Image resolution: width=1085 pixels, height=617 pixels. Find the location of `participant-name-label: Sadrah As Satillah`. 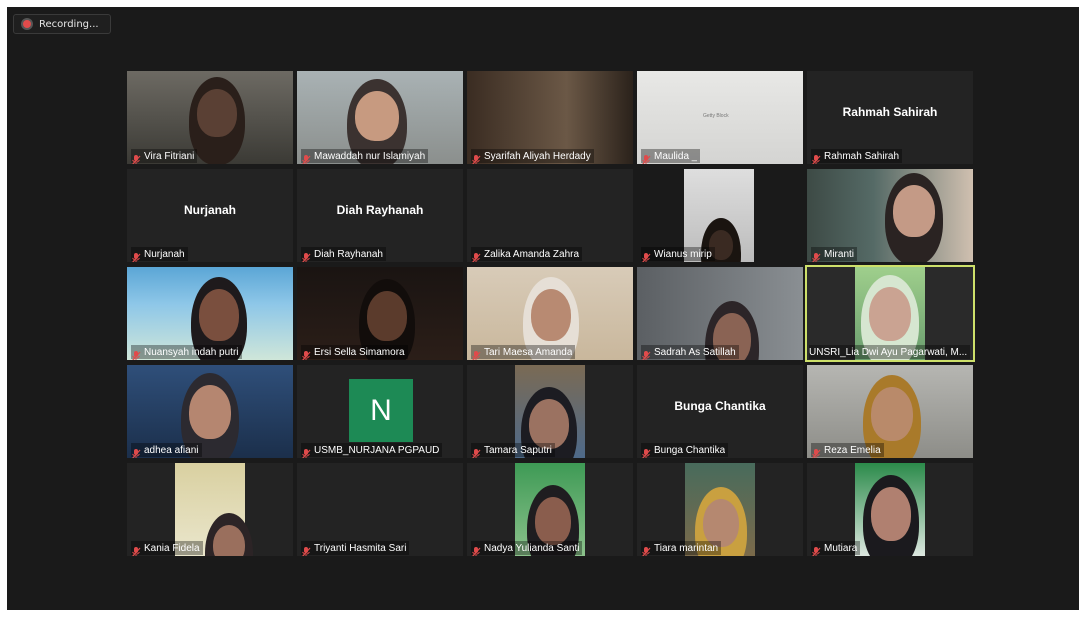

participant-name-label: Sadrah As Satillah is located at coordinates (690, 352).